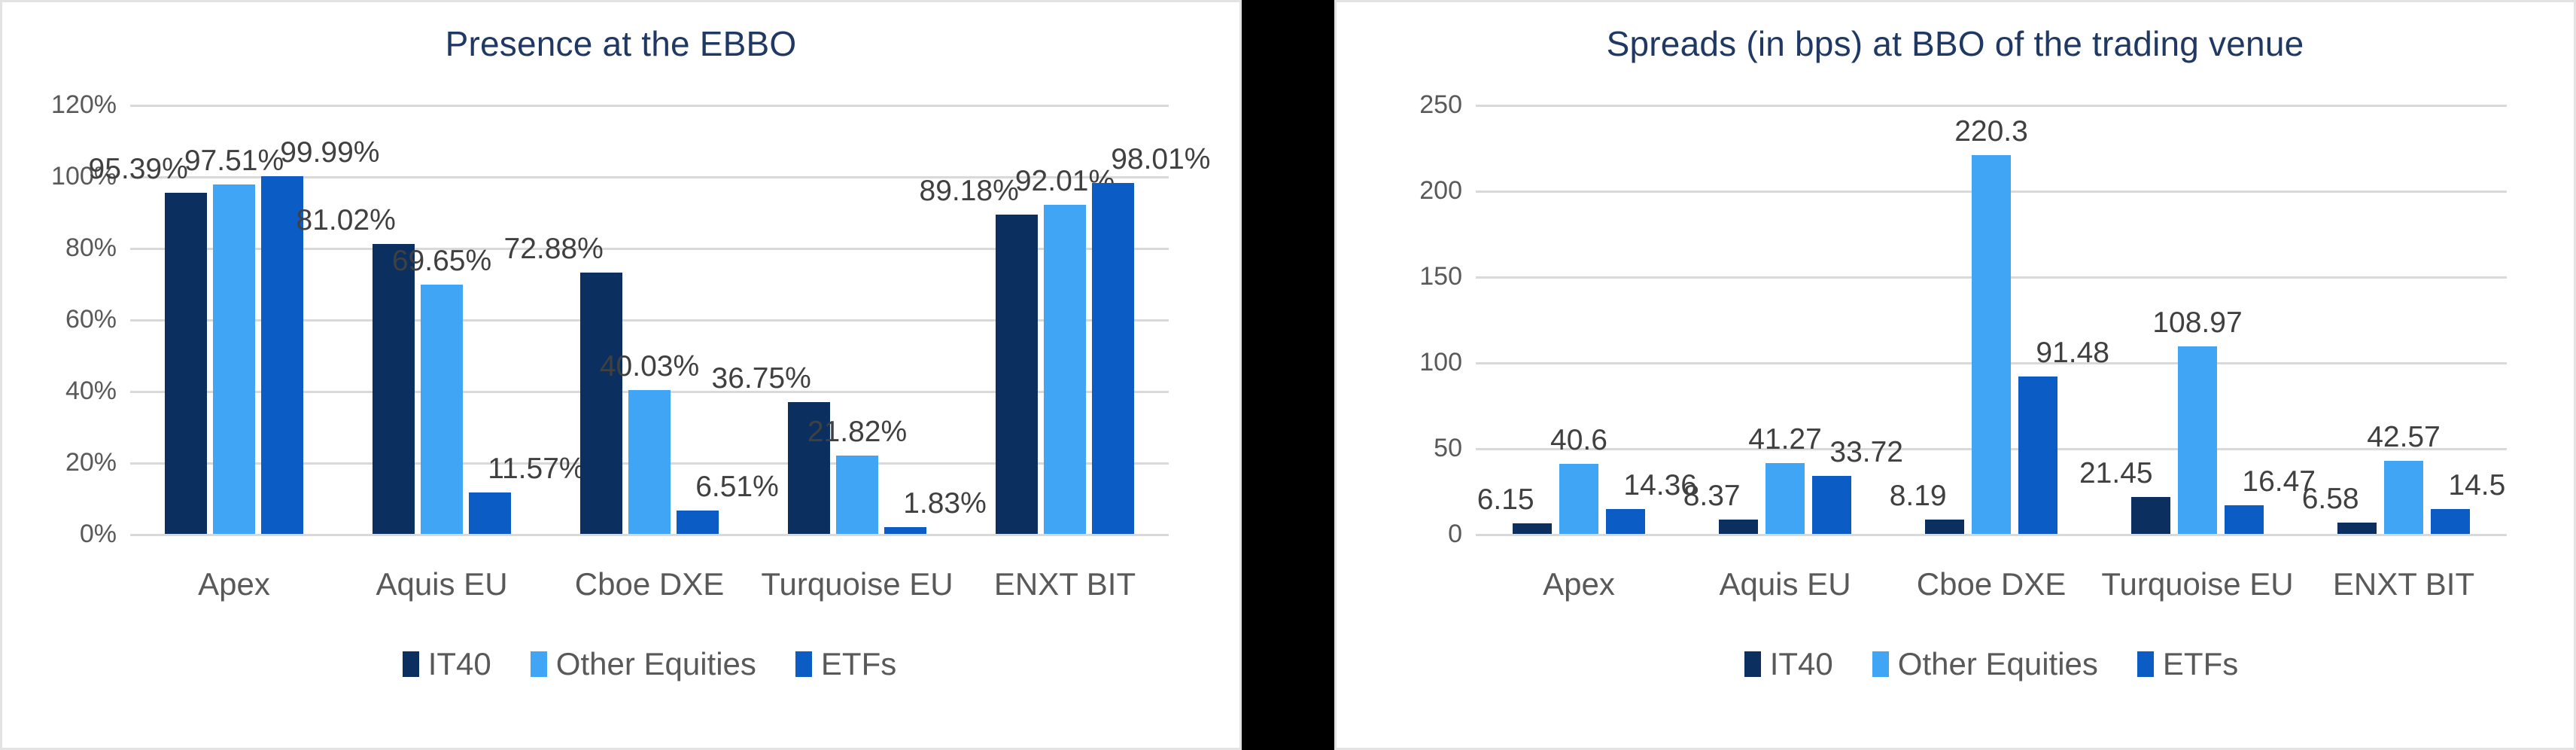 The image size is (2576, 750). I want to click on bar-slot: 99.99%, so click(320, 320).